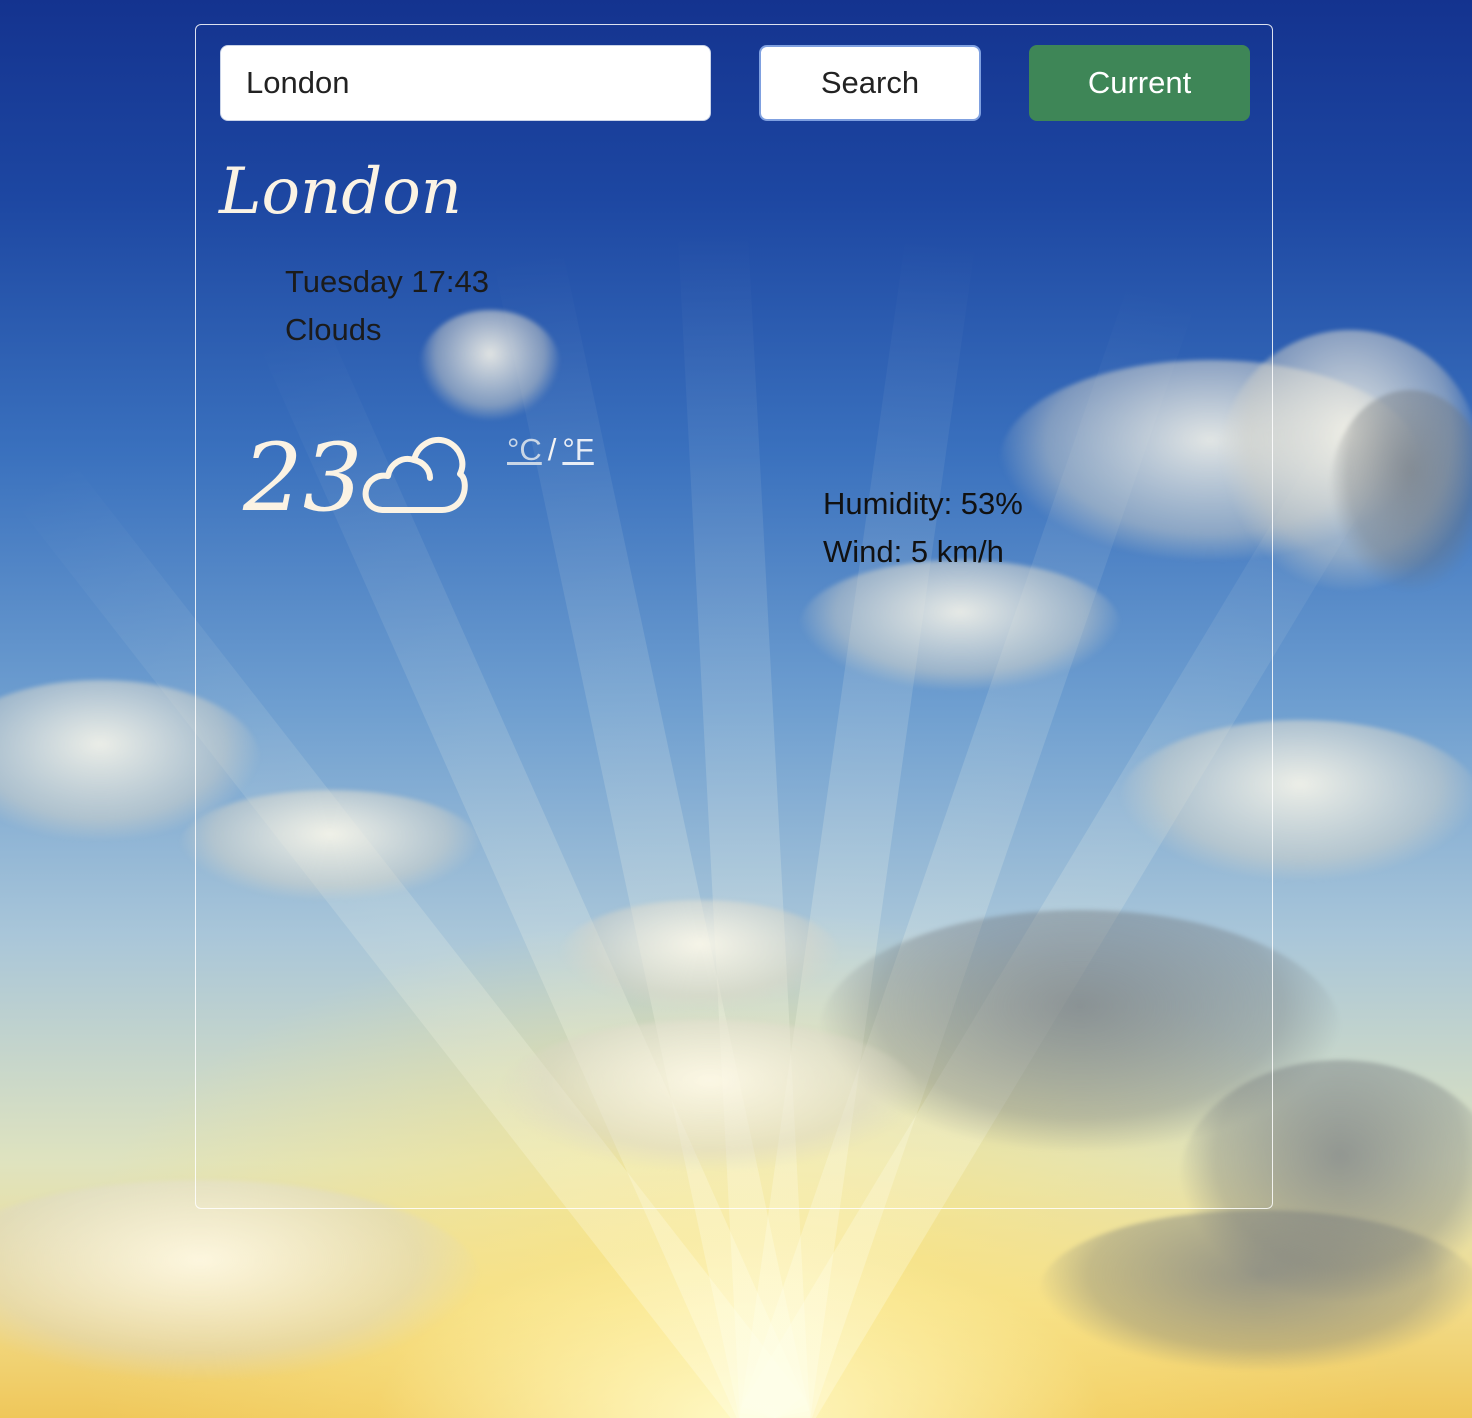 The image size is (1472, 1418). I want to click on celsius-link: °C, so click(524, 449).